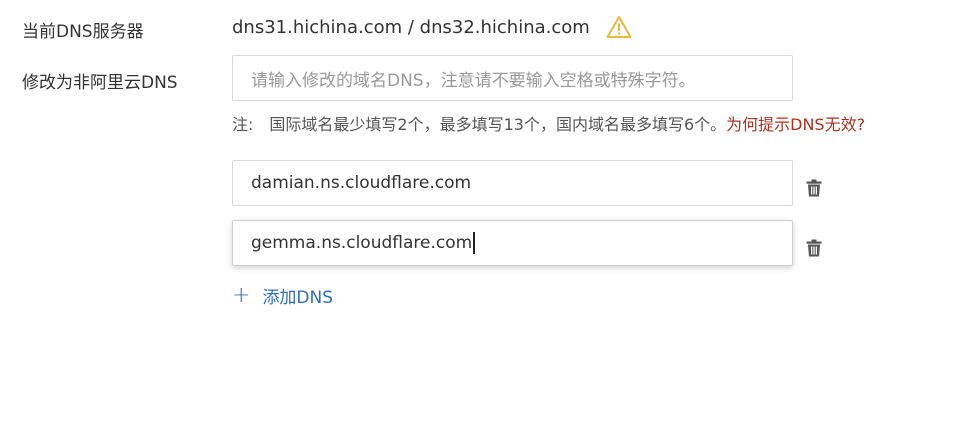 This screenshot has height=444, width=971. What do you see at coordinates (411, 27) in the screenshot?
I see `current-dns-value: dns31.hichina.com / dns32.hichina.com` at bounding box center [411, 27].